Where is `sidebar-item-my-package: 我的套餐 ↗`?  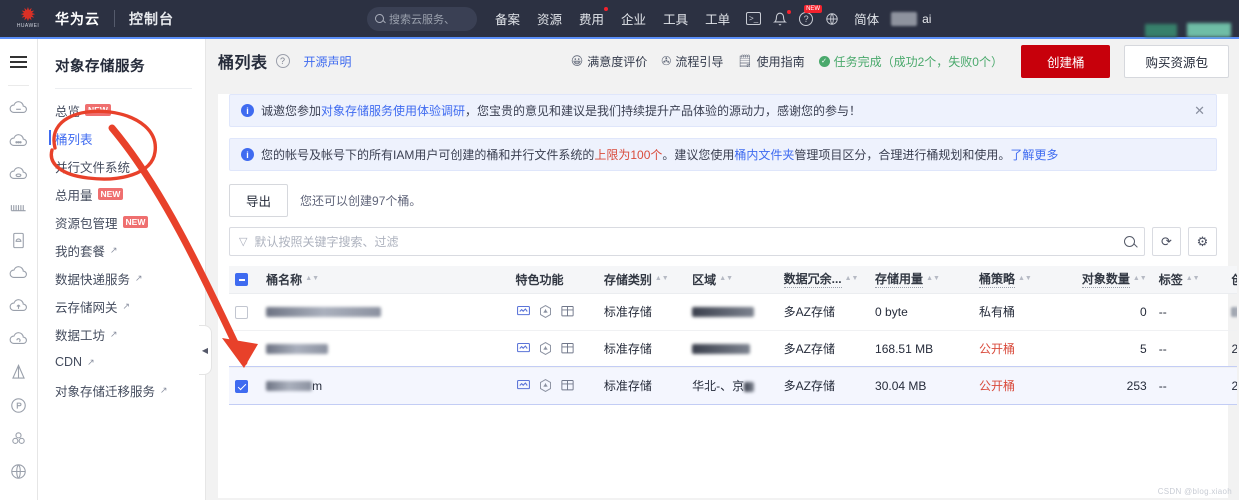
sidebar-item-my-package: 我的套餐 ↗ is located at coordinates (121, 250).